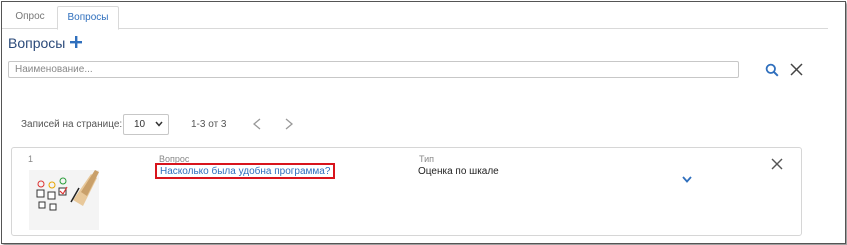 The height and width of the screenshot is (245, 847). I want to click on clear-search-button, so click(796, 69).